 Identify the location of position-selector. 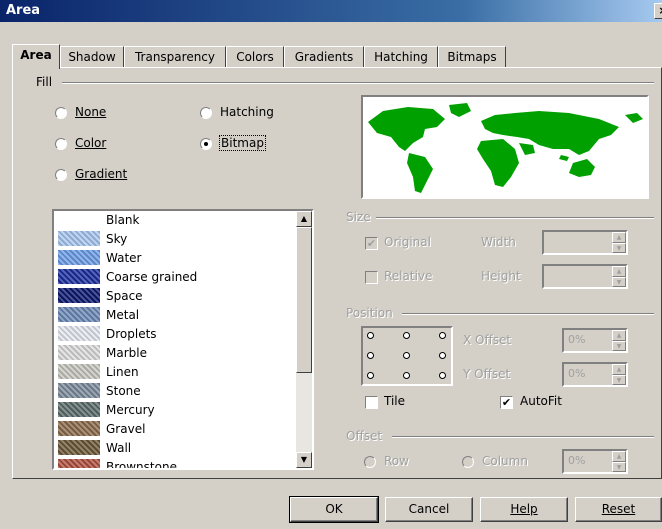
(407, 356).